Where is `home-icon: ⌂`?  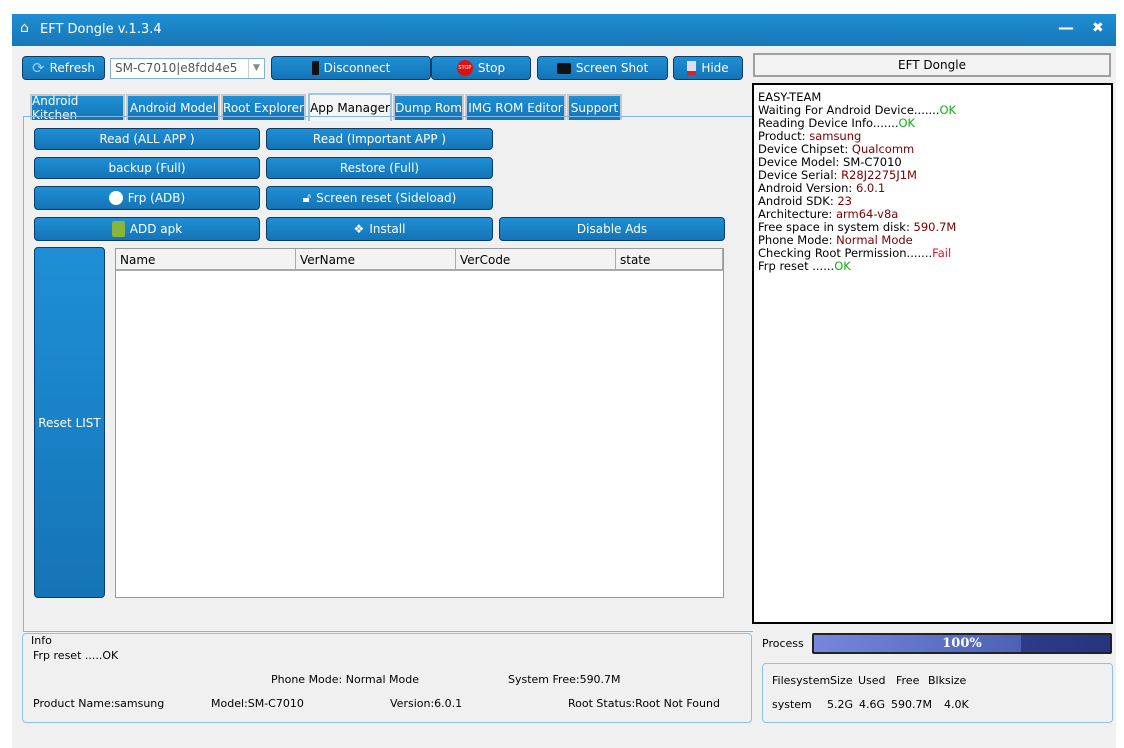 home-icon: ⌂ is located at coordinates (24, 28).